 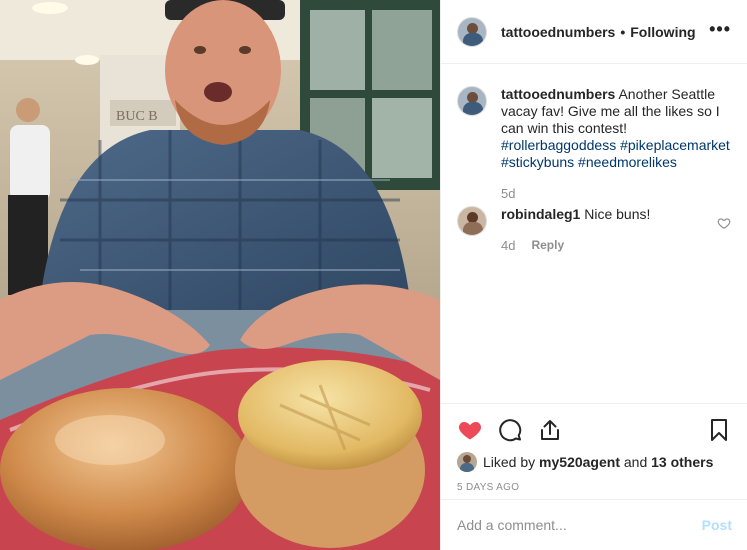 What do you see at coordinates (594, 430) in the screenshot?
I see `action-icons-row` at bounding box center [594, 430].